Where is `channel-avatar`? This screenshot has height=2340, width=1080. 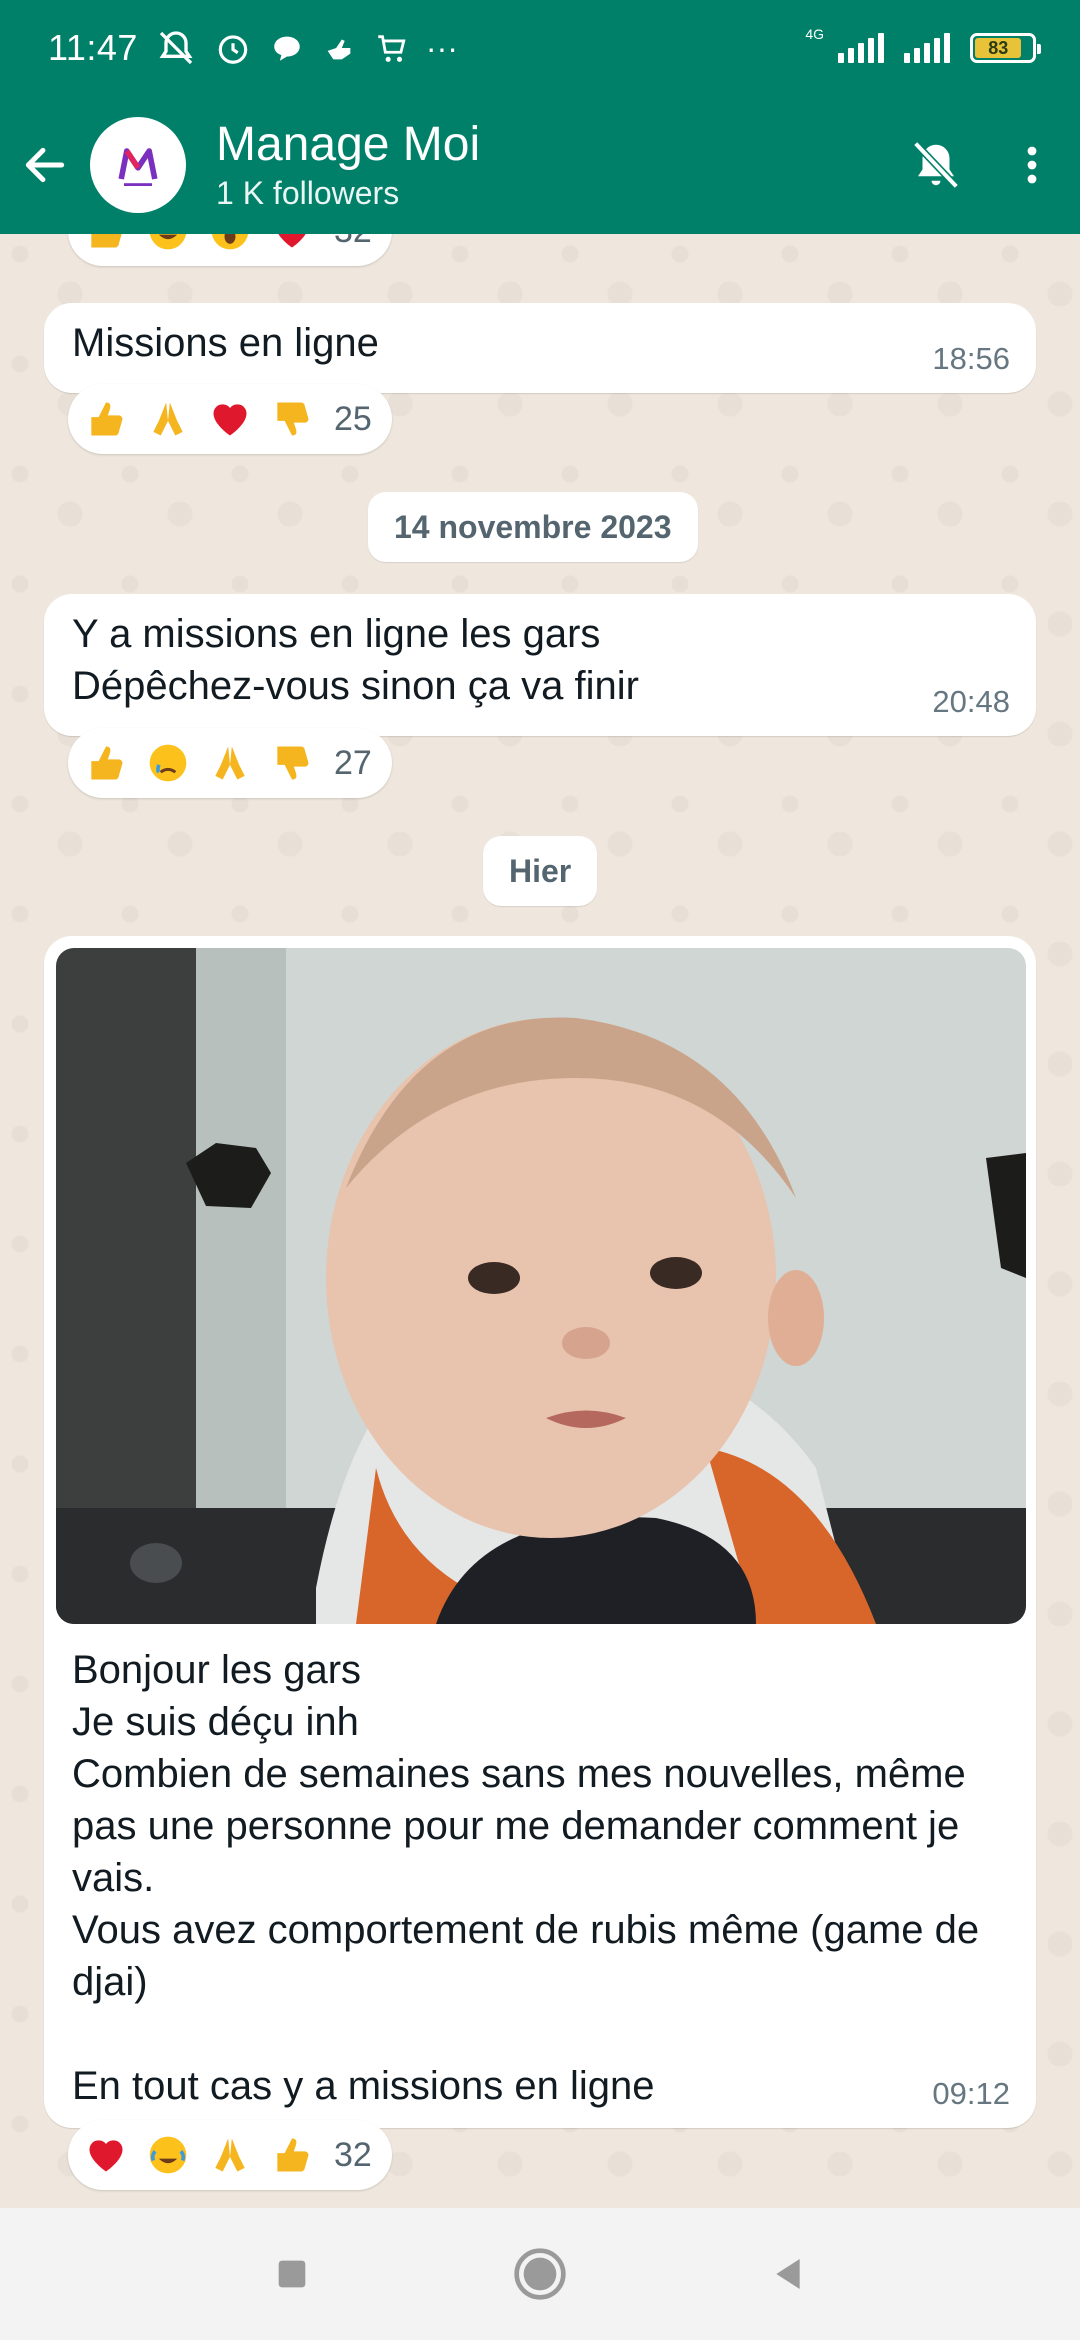 channel-avatar is located at coordinates (138, 165).